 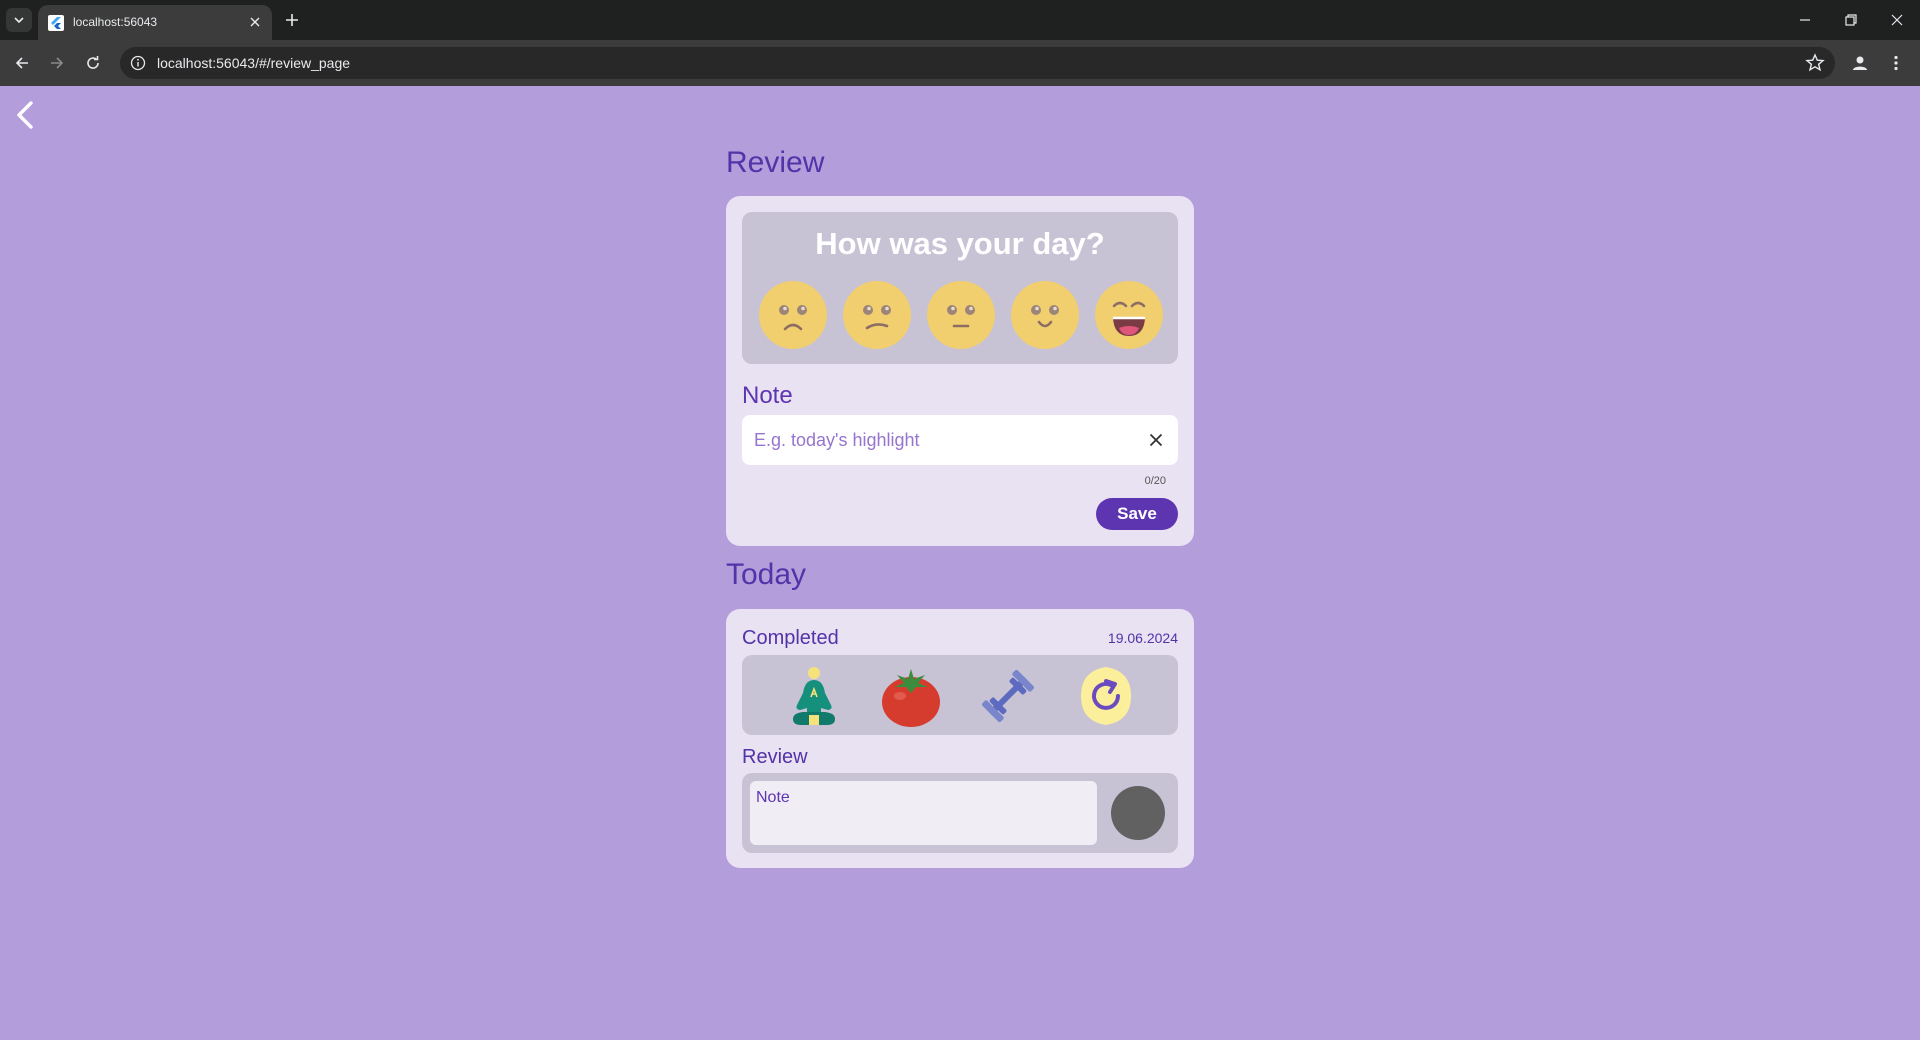 I want to click on browser-tab: localhost:56043, so click(x=155, y=22).